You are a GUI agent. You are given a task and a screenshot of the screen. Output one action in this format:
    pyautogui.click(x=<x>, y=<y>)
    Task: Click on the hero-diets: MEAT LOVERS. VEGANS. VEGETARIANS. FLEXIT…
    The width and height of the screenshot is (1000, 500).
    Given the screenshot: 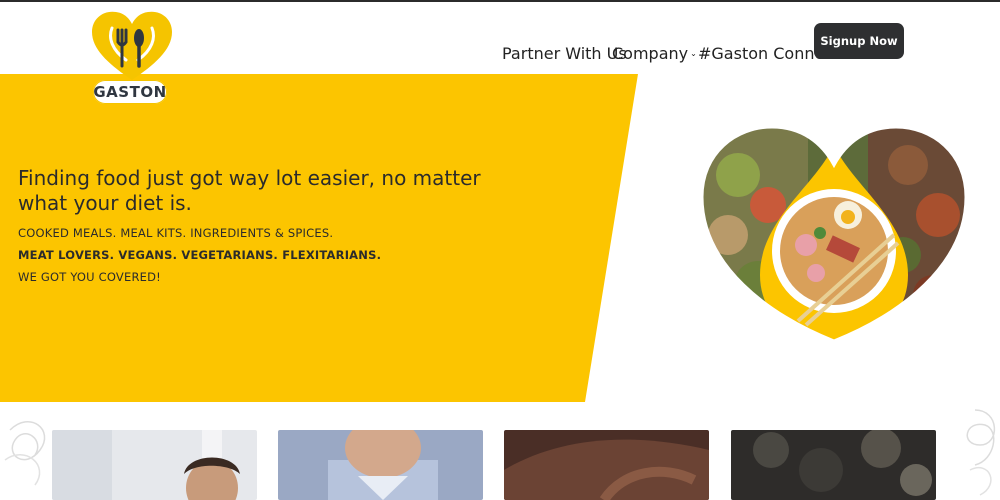 What is the action you would take?
    pyautogui.click(x=200, y=255)
    